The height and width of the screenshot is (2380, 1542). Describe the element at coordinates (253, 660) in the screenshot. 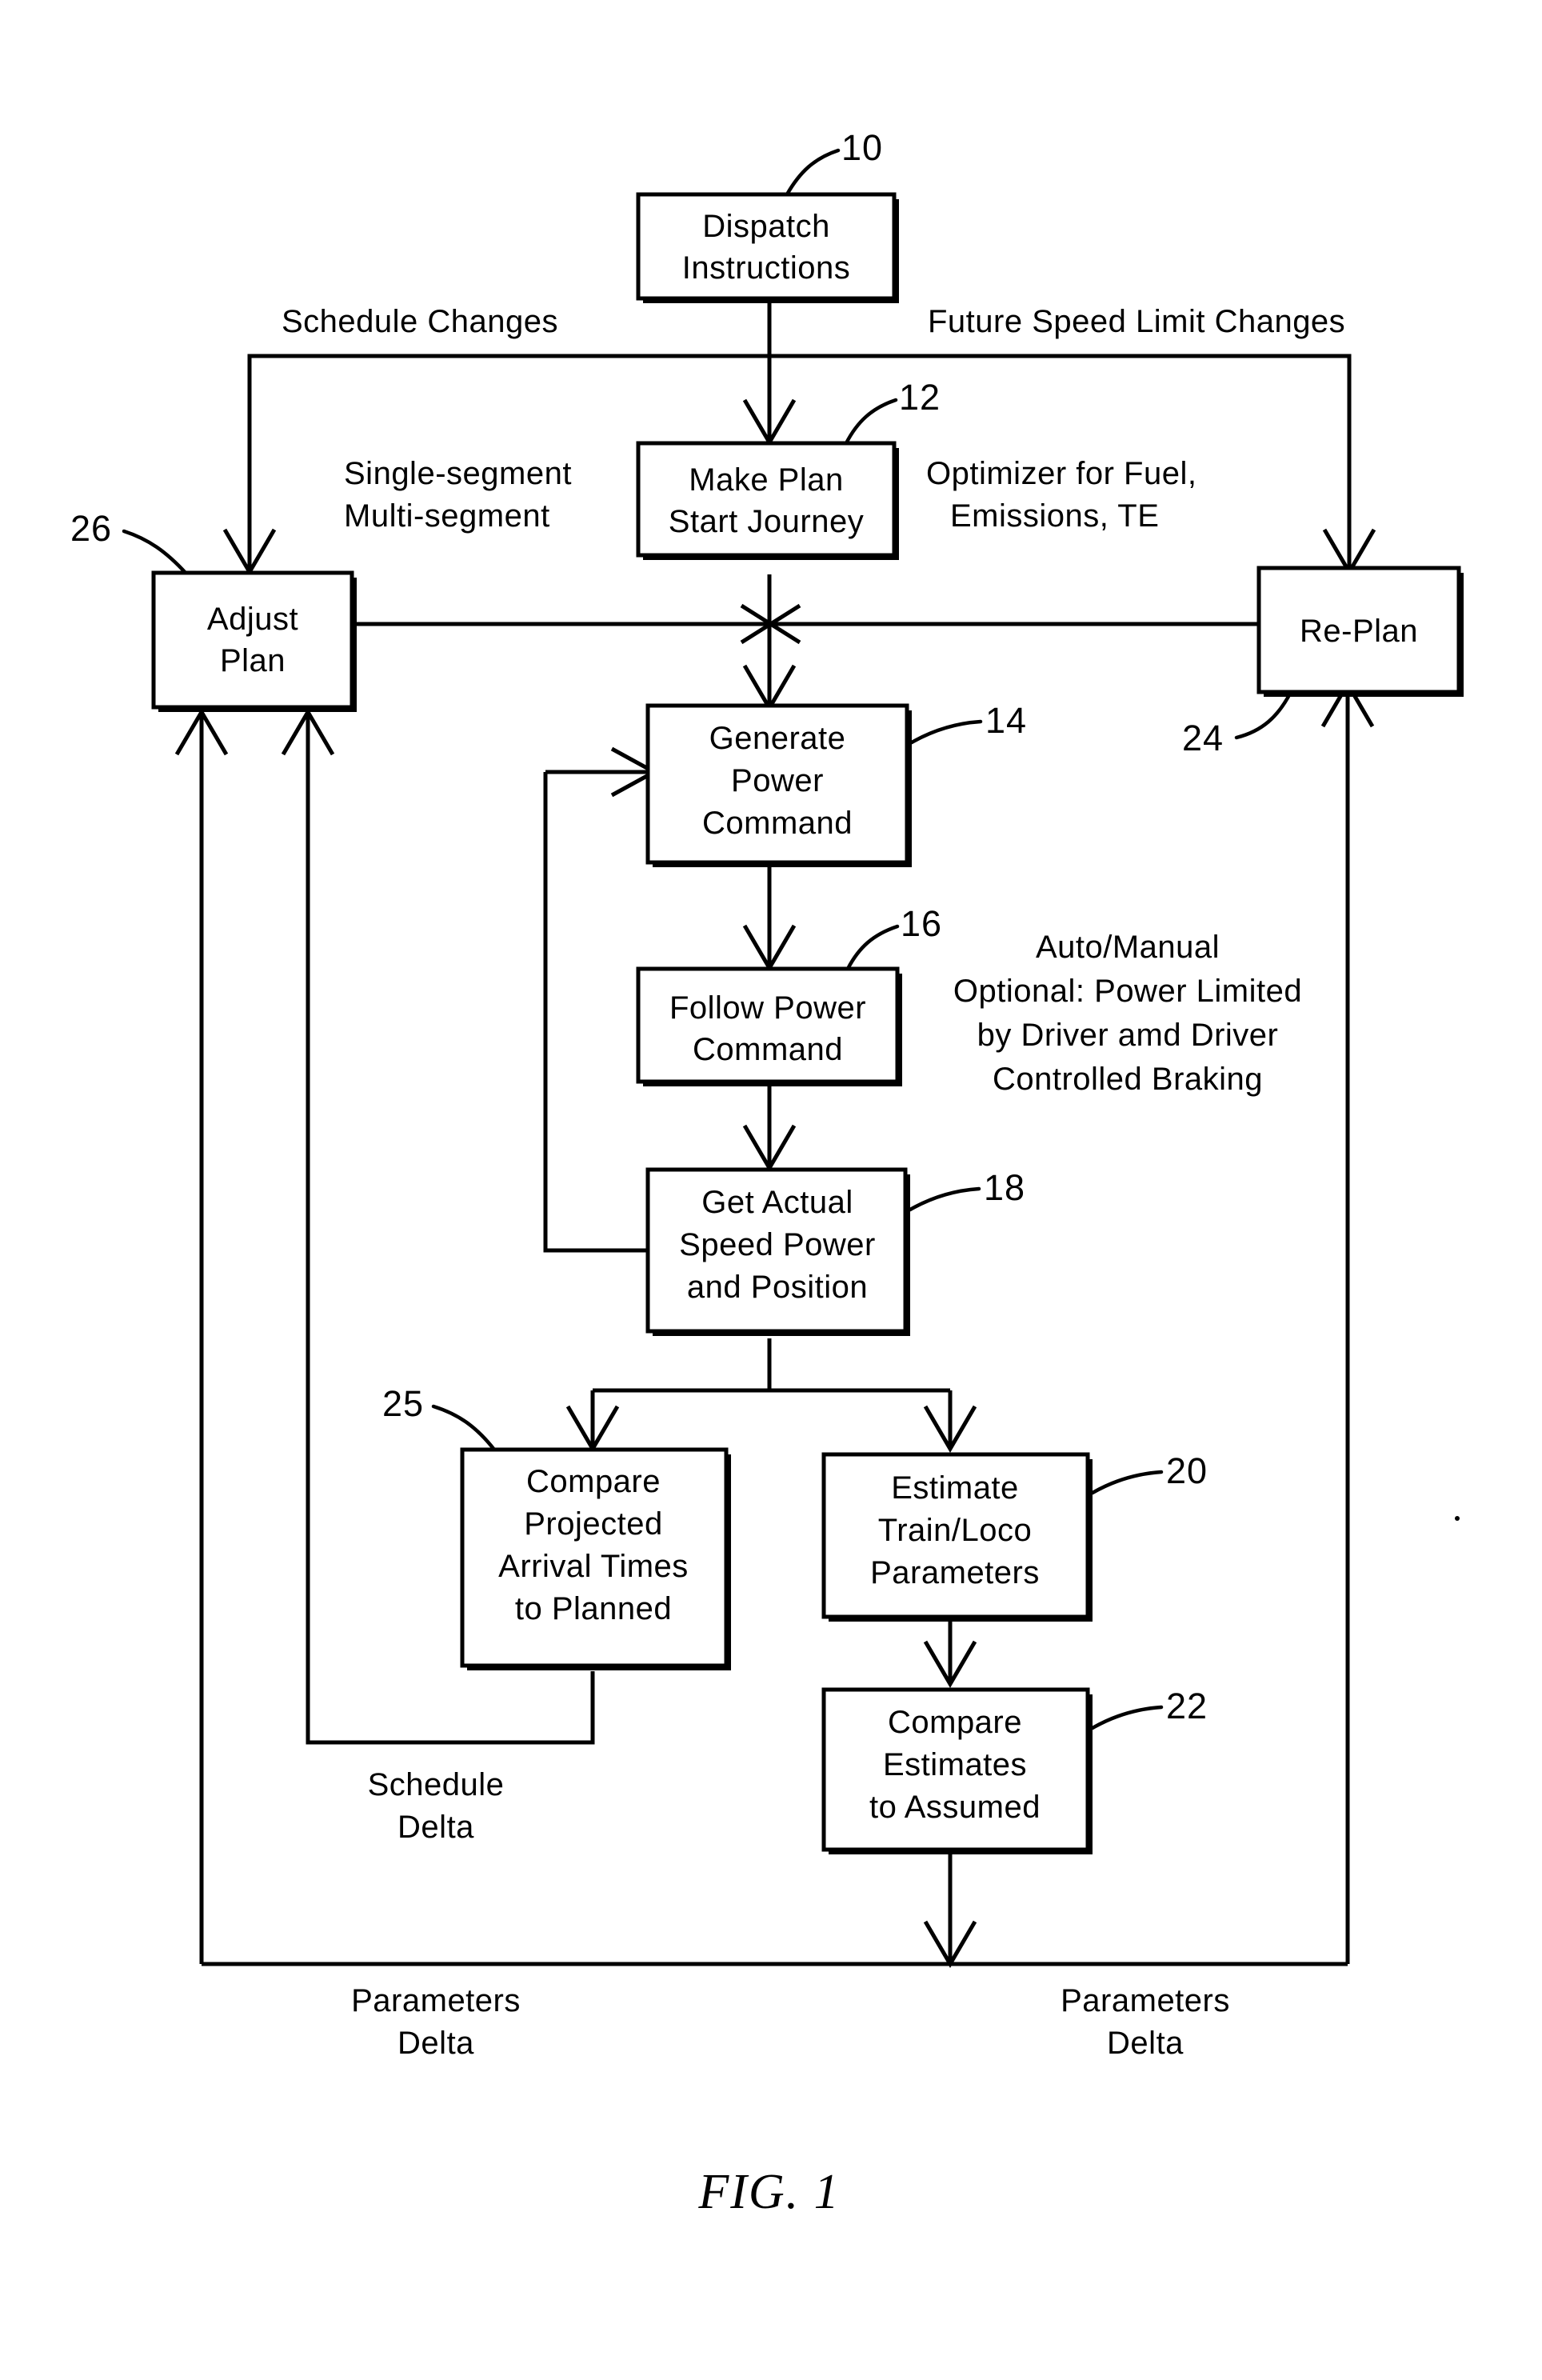

I see `box-label-line-2: Plan` at that location.